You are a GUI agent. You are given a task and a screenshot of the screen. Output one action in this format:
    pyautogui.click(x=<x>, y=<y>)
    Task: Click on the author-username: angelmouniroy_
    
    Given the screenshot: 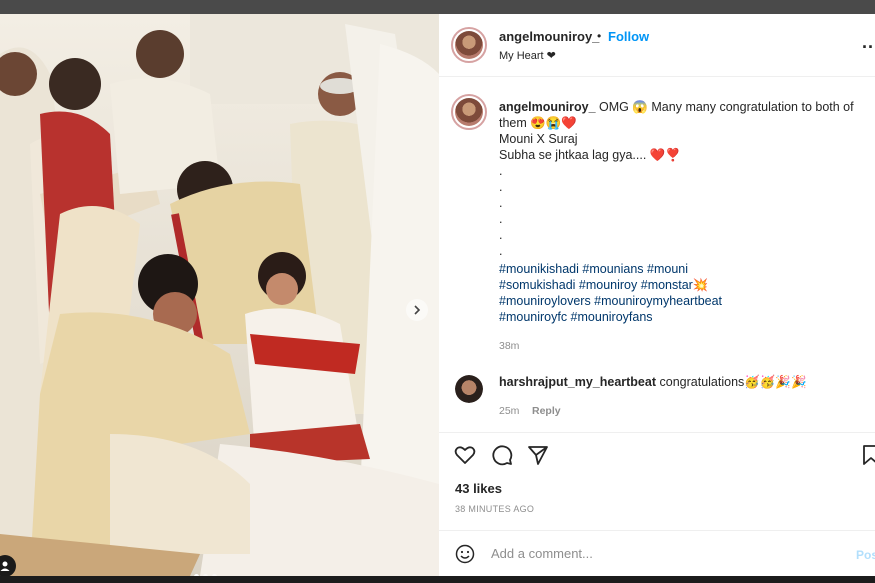 What is the action you would take?
    pyautogui.click(x=549, y=36)
    